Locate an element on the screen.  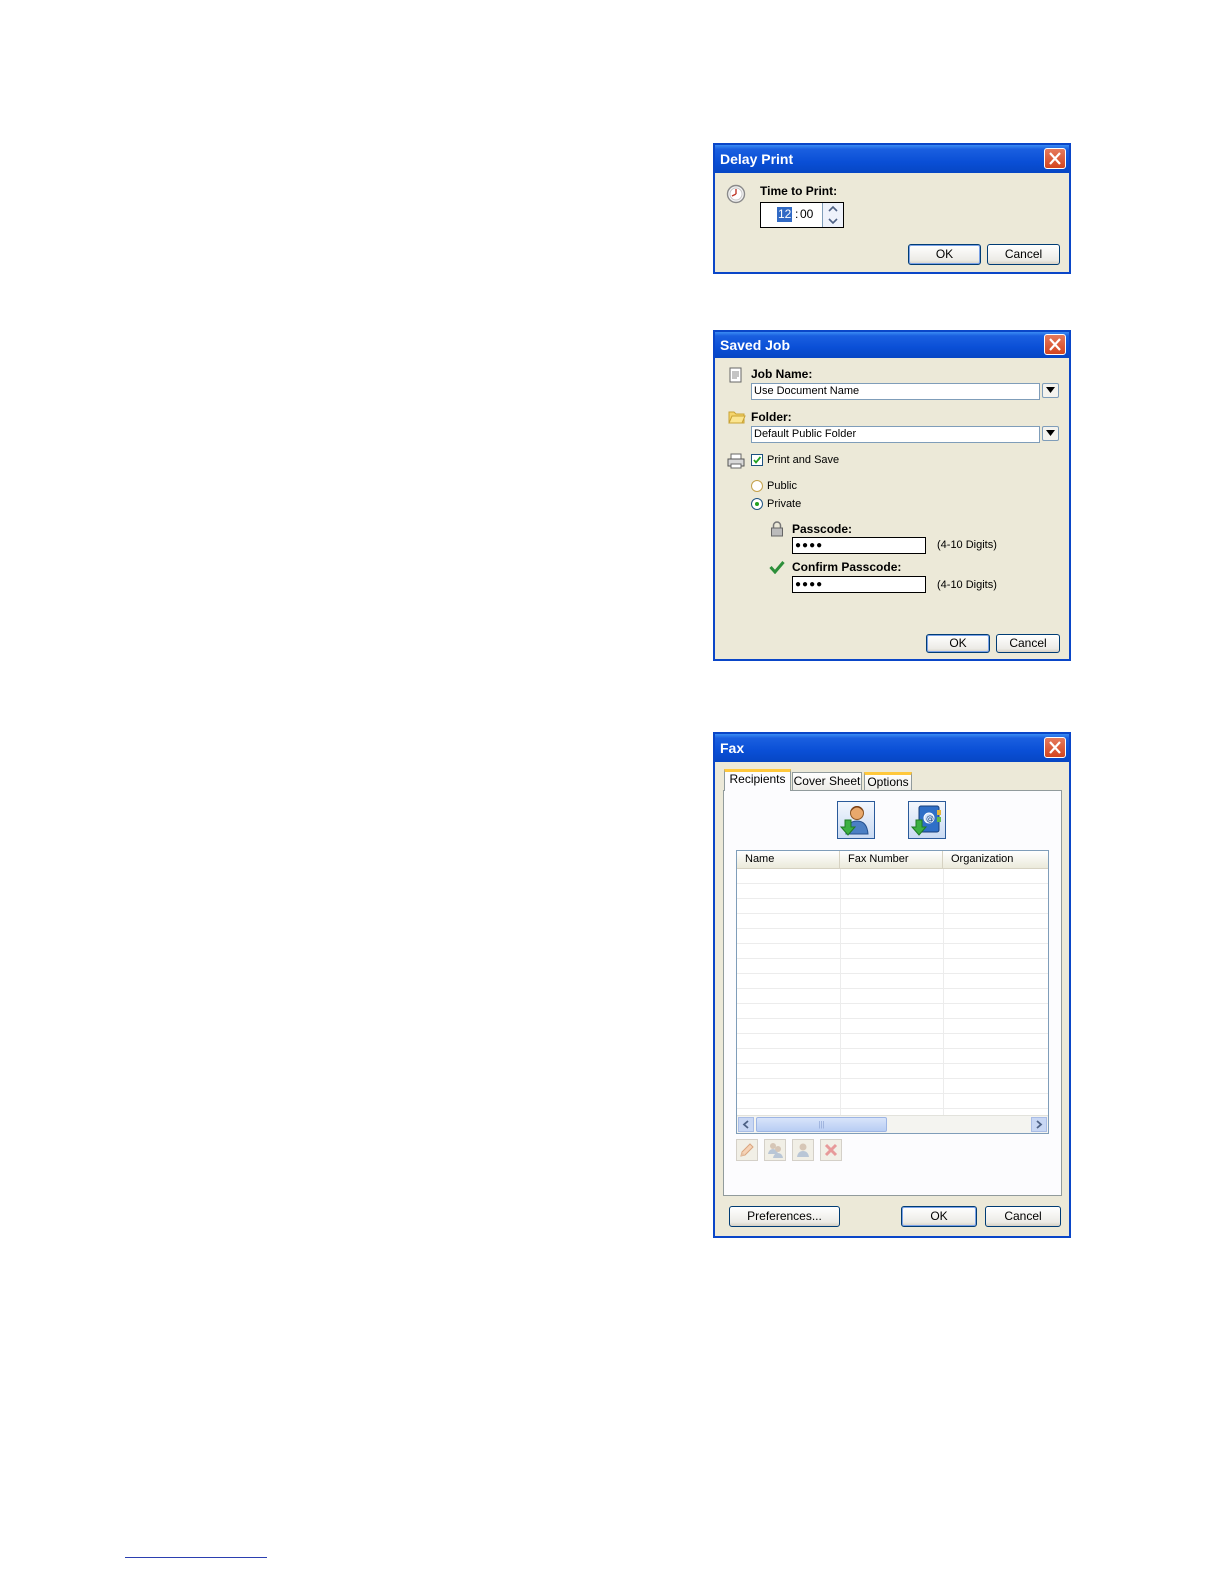
print-and-save-checkbox is located at coordinates (757, 460).